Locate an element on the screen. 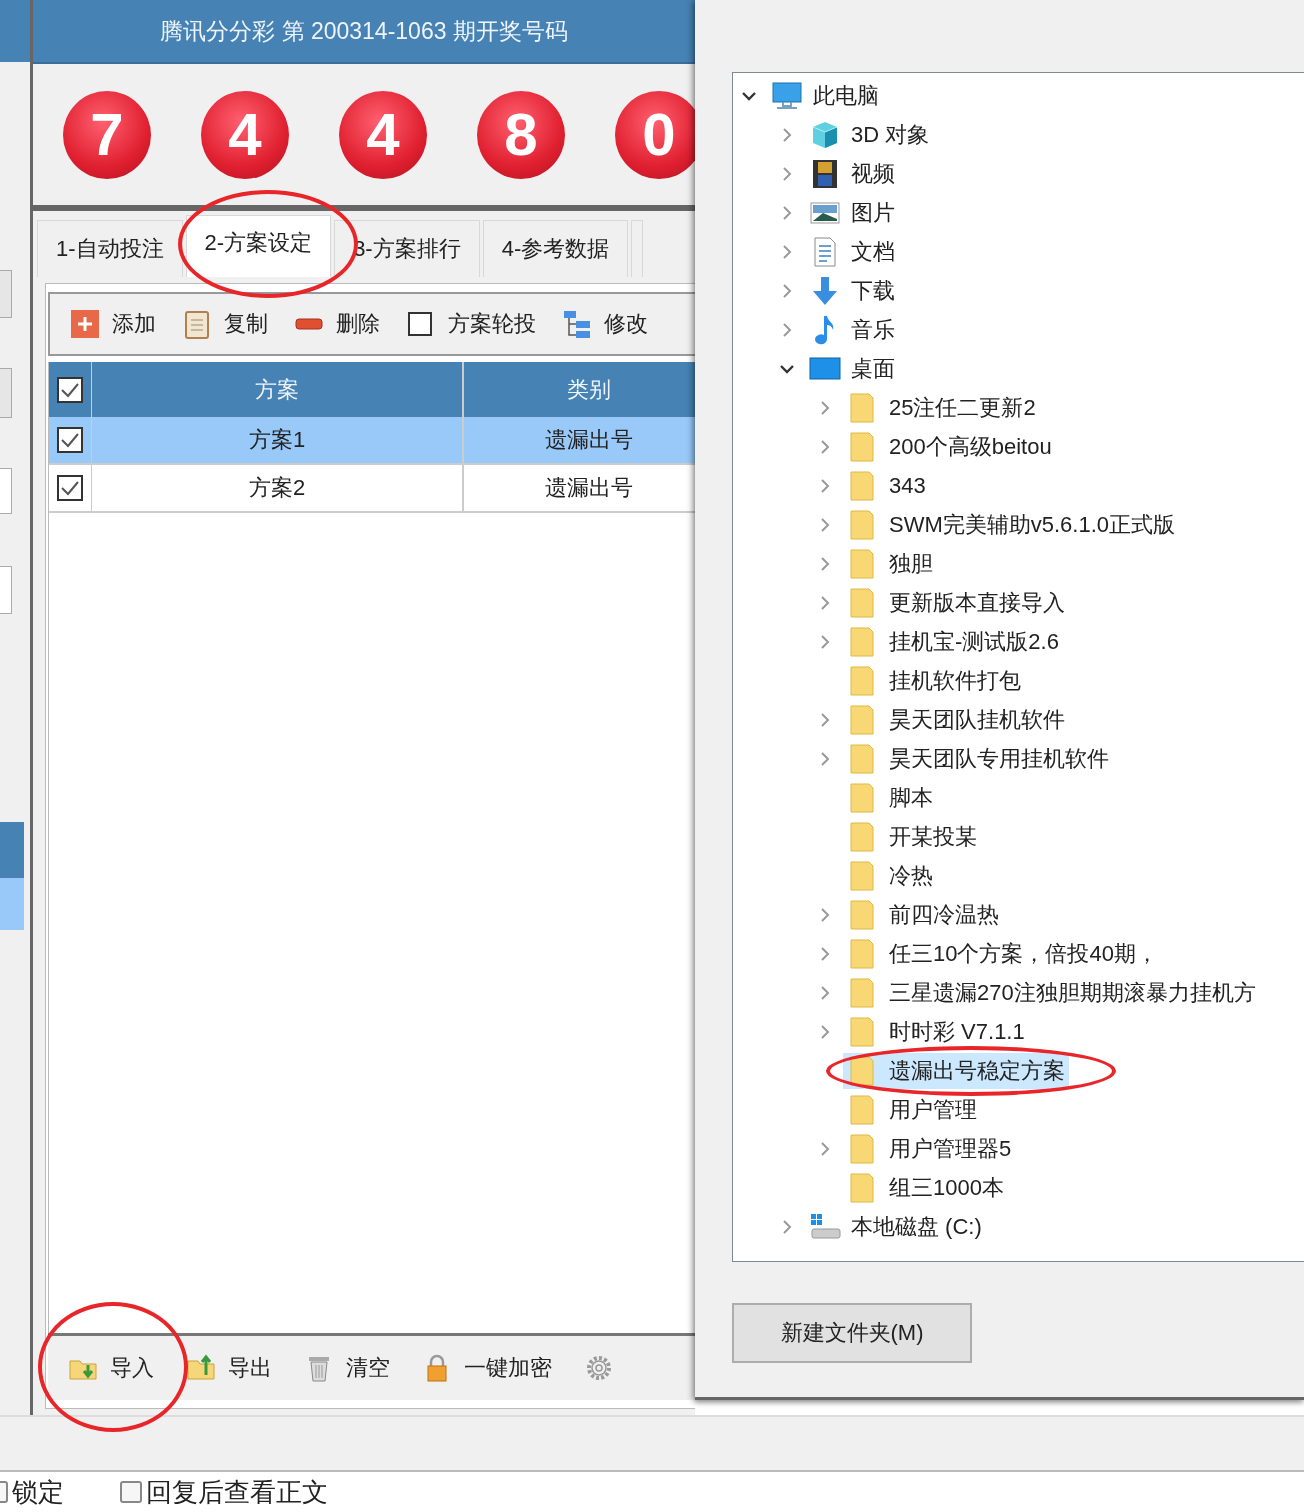 The width and height of the screenshot is (1304, 1512). tree-item: 冷热 is located at coordinates (890, 875).